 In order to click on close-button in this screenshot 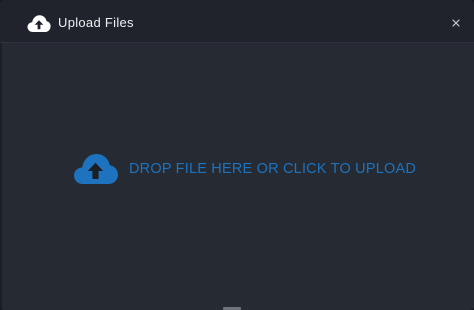, I will do `click(456, 22)`.